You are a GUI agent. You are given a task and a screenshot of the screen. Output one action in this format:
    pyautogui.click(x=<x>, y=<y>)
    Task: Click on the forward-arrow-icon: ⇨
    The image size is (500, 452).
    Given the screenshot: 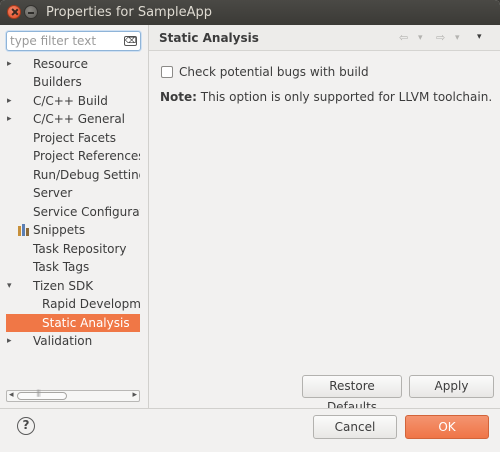 What is the action you would take?
    pyautogui.click(x=440, y=37)
    